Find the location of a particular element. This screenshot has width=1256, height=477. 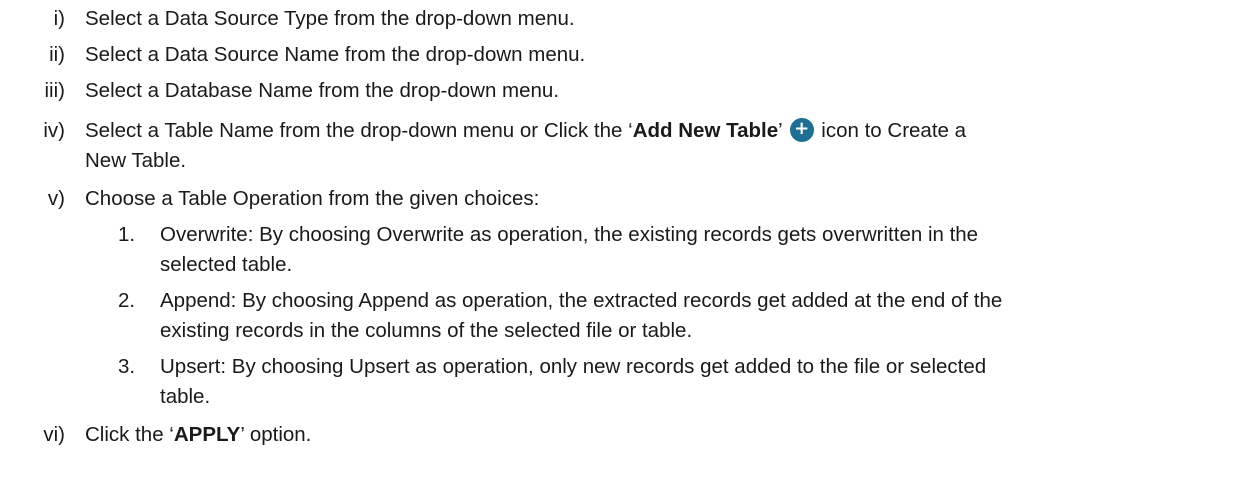

step-text-continuation: New Table. is located at coordinates (136, 160).